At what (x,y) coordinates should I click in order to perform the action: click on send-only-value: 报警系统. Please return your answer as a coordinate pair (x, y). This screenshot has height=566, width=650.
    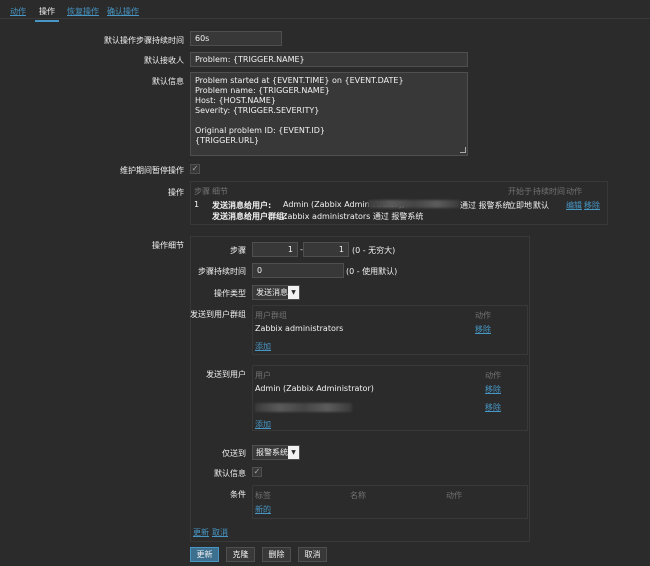
    Looking at the image, I should click on (272, 452).